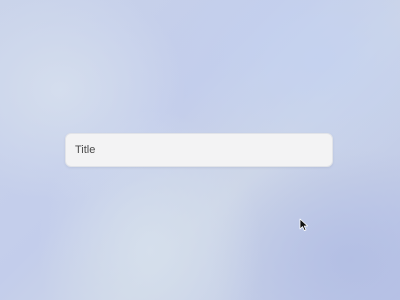 This screenshot has width=400, height=300. Describe the element at coordinates (199, 150) in the screenshot. I see `title-input` at that location.